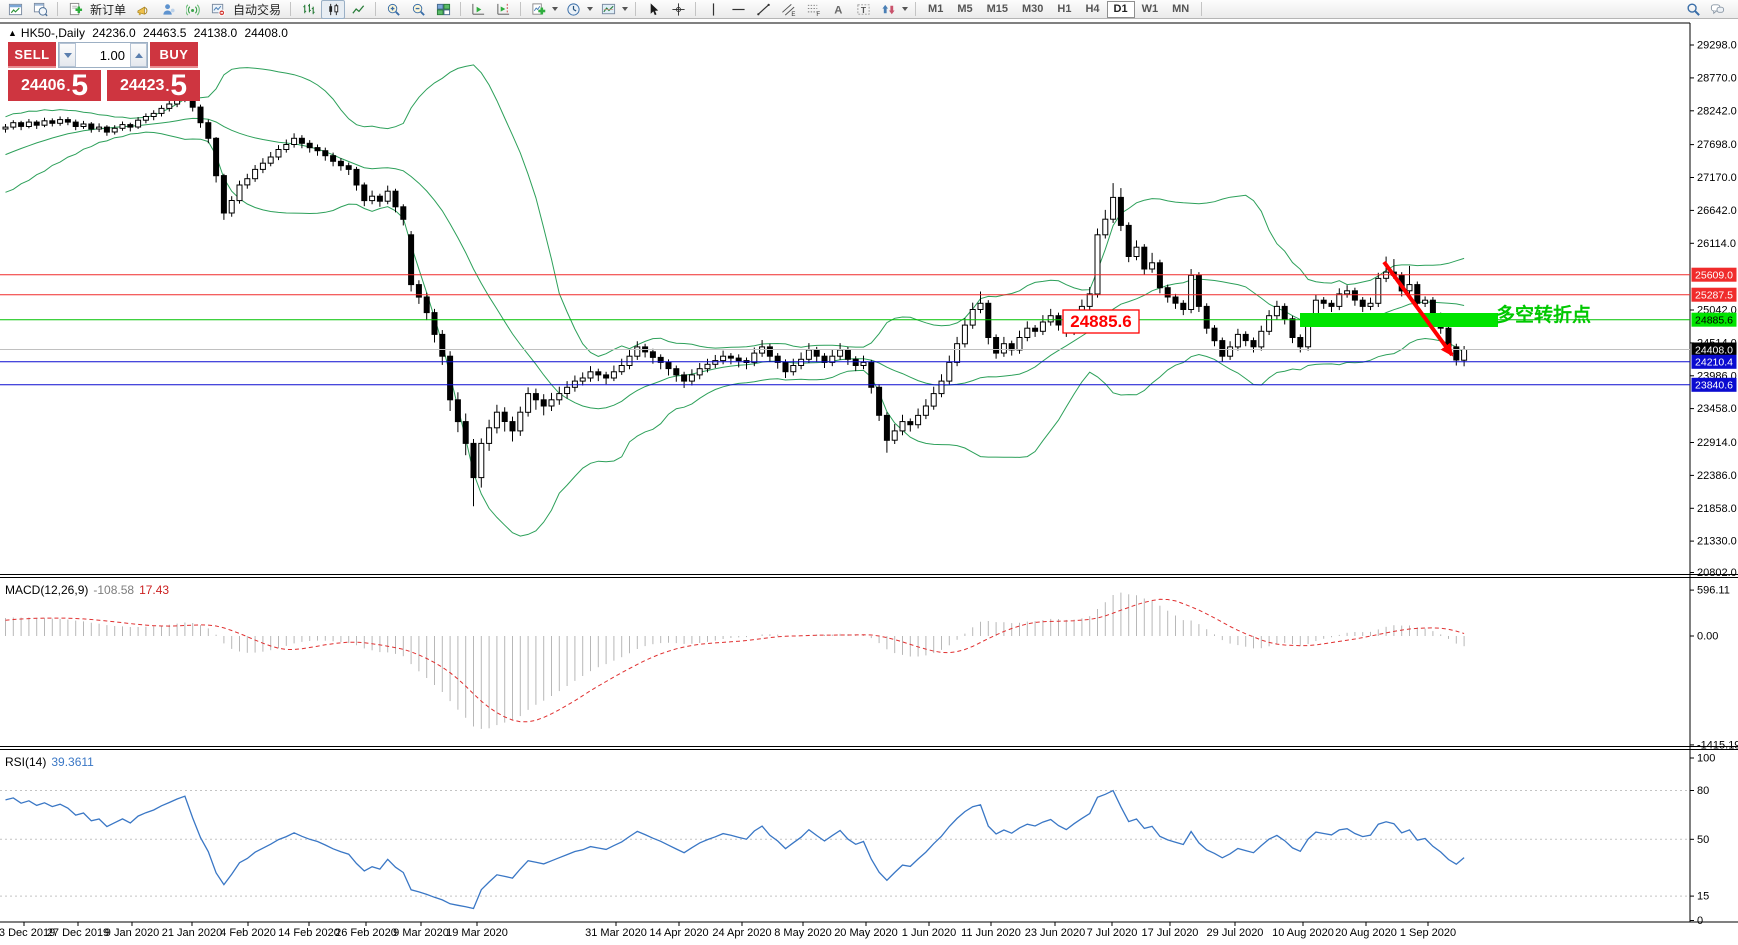 The width and height of the screenshot is (1738, 945). What do you see at coordinates (964, 9) in the screenshot?
I see `timeframe-M5: M5` at bounding box center [964, 9].